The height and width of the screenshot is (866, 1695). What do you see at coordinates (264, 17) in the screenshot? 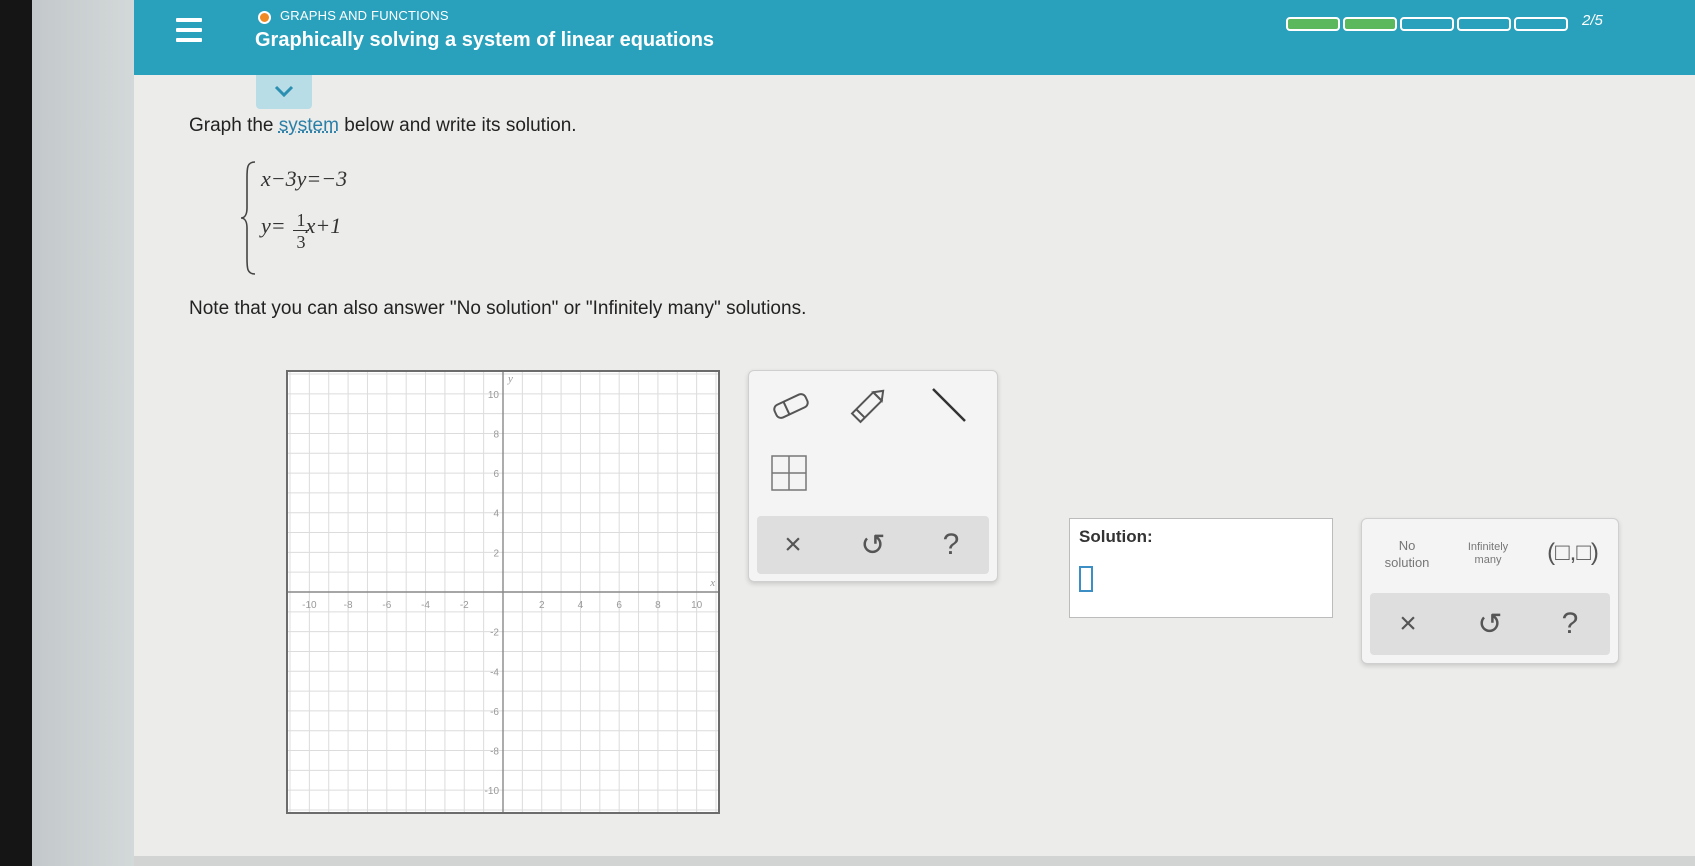
I see `topic-status-dot` at bounding box center [264, 17].